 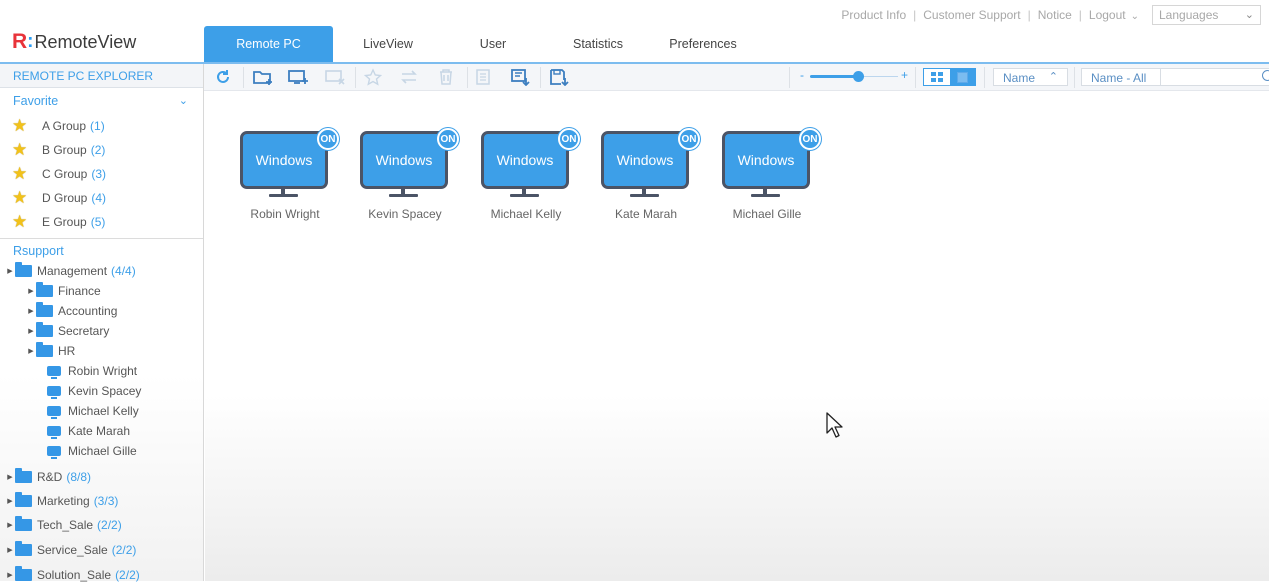 I want to click on folder-name: Secretary, so click(x=84, y=331).